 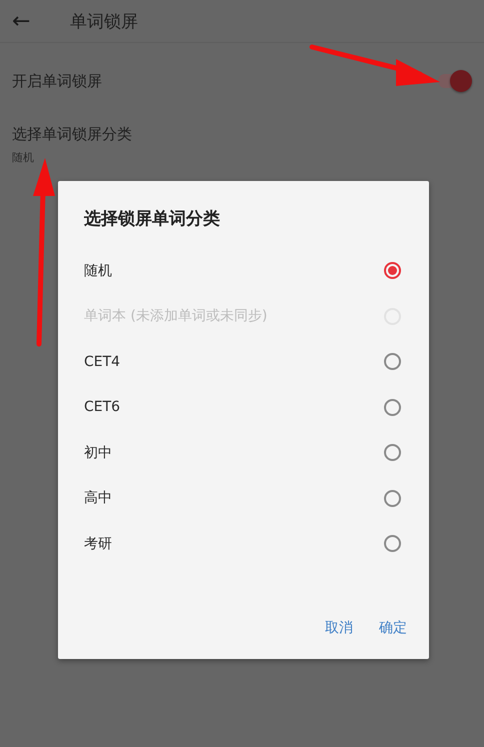 What do you see at coordinates (339, 628) in the screenshot?
I see `dialog-button: 取消` at bounding box center [339, 628].